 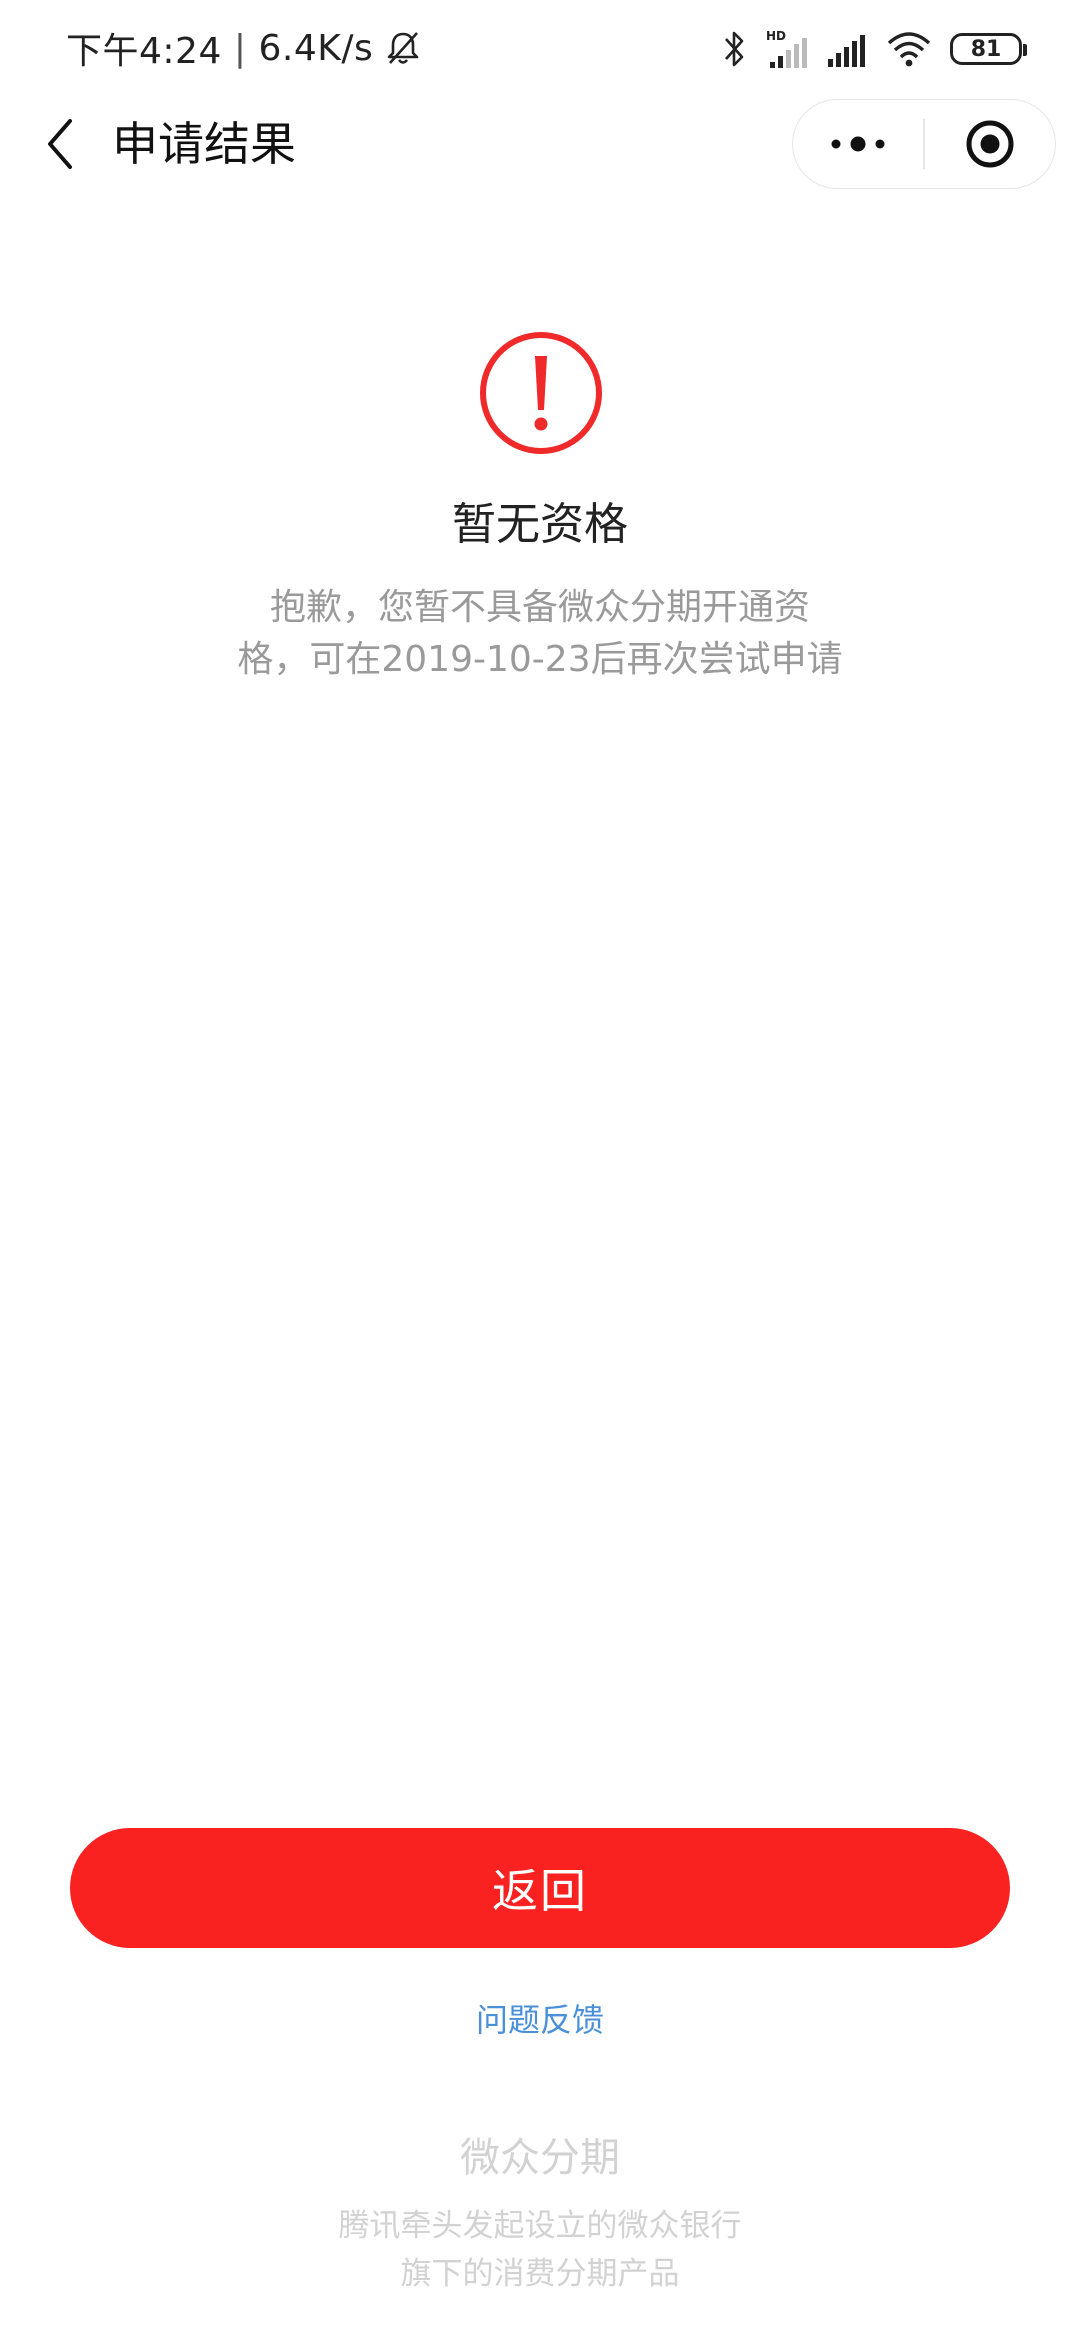 What do you see at coordinates (734, 49) in the screenshot?
I see `bluetooth-icon` at bounding box center [734, 49].